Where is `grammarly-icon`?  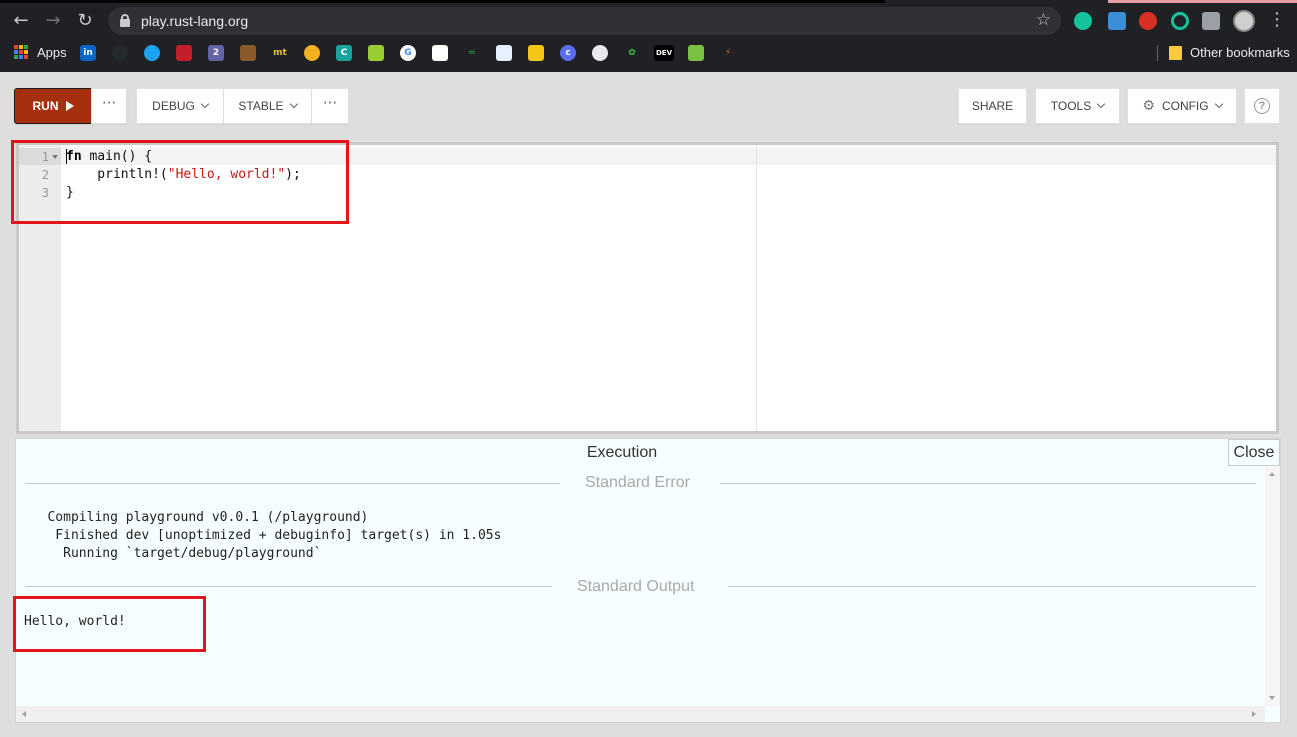 grammarly-icon is located at coordinates (1083, 21).